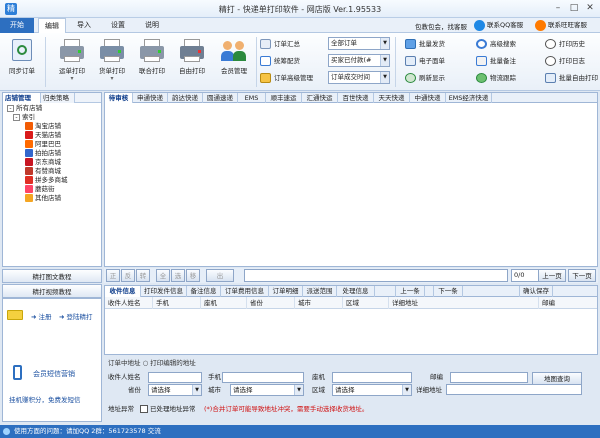  I want to click on receiver-name-input, so click(175, 377).